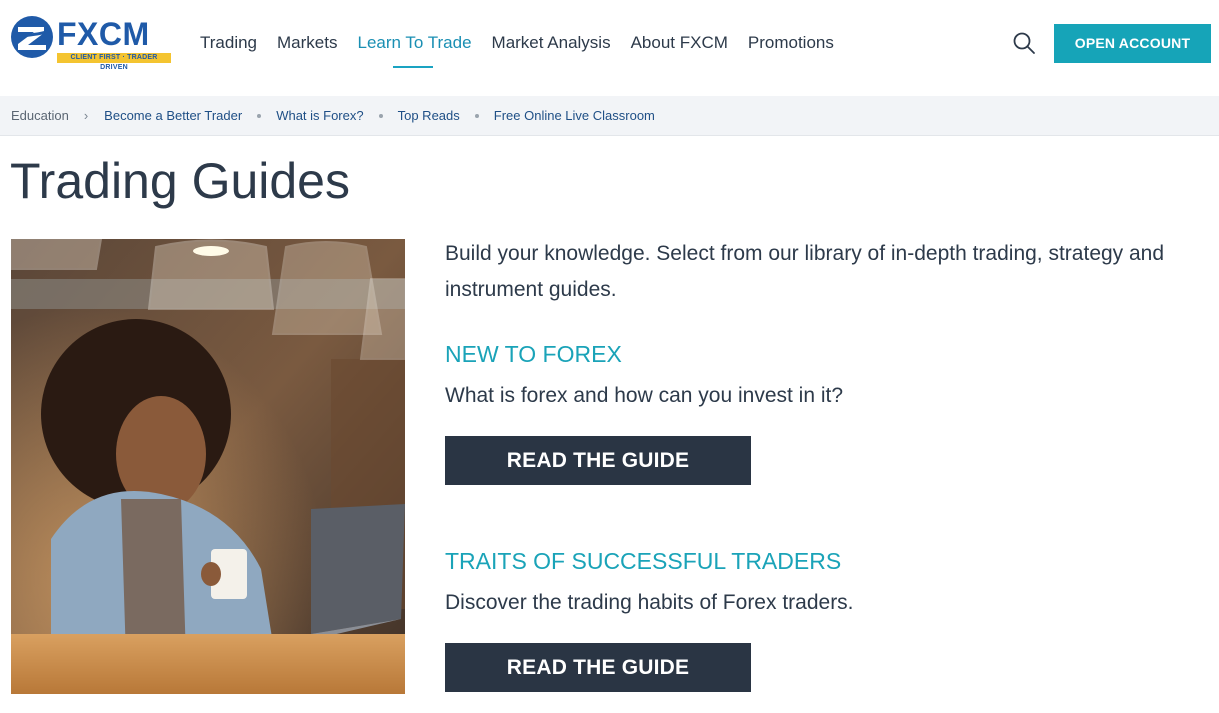  What do you see at coordinates (1132, 43) in the screenshot?
I see `open-account-button: OPEN ACCOUNT` at bounding box center [1132, 43].